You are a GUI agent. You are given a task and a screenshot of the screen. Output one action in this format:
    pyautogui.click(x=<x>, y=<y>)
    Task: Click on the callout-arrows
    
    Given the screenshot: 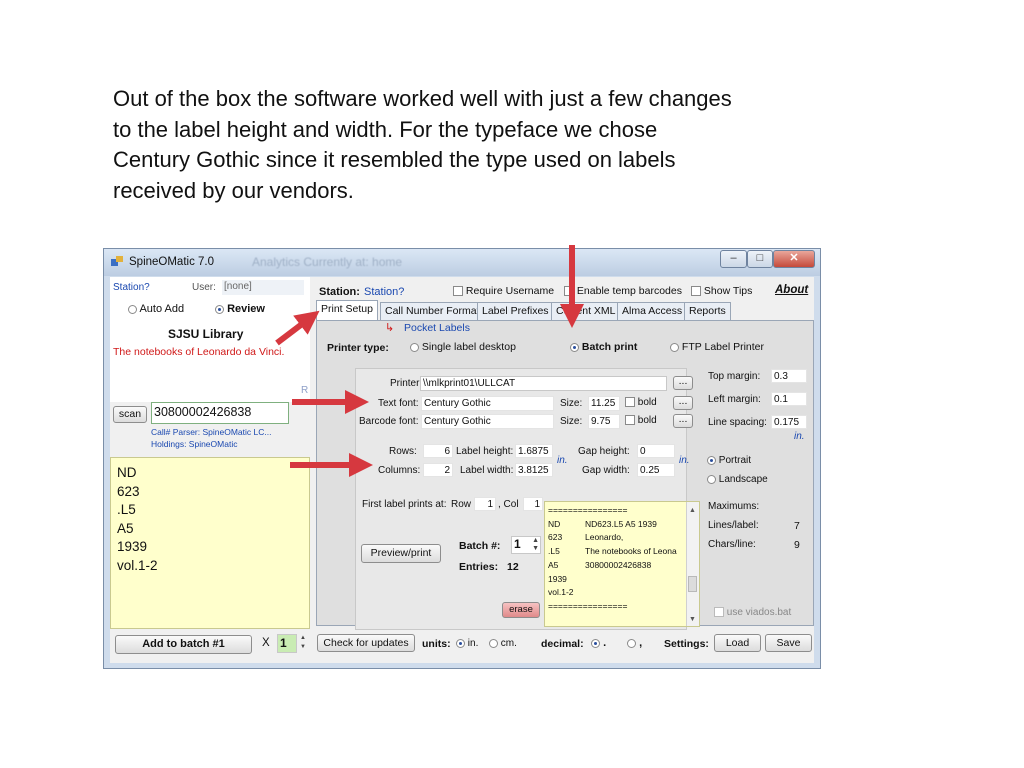 What is the action you would take?
    pyautogui.click(x=429, y=361)
    